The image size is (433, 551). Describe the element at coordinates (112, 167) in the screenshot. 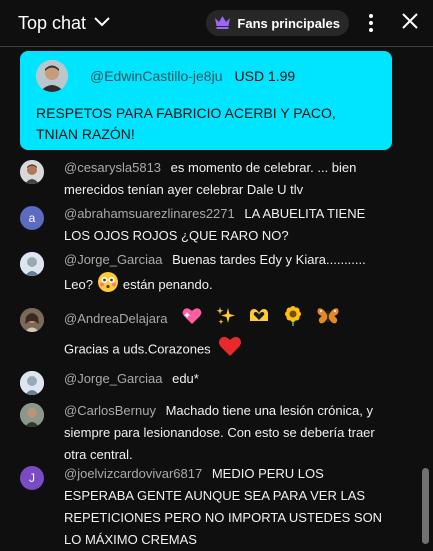

I see `message-author: @cesarysla5813` at that location.